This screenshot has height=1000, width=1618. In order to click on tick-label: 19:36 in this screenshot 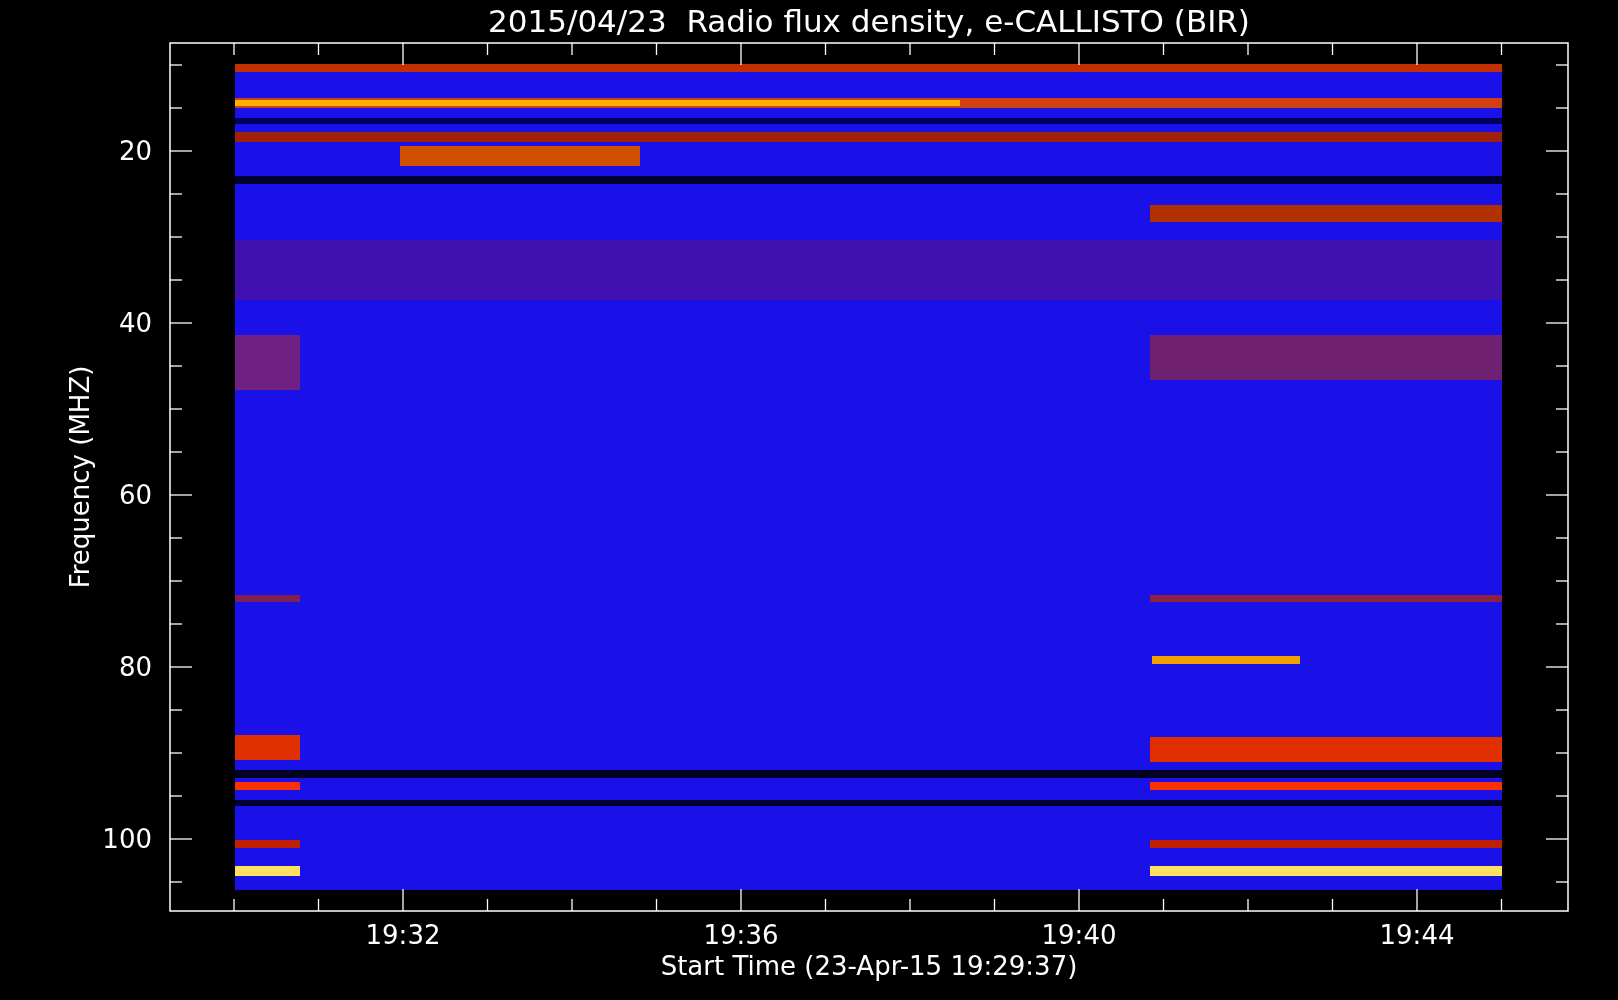, I will do `click(741, 935)`.